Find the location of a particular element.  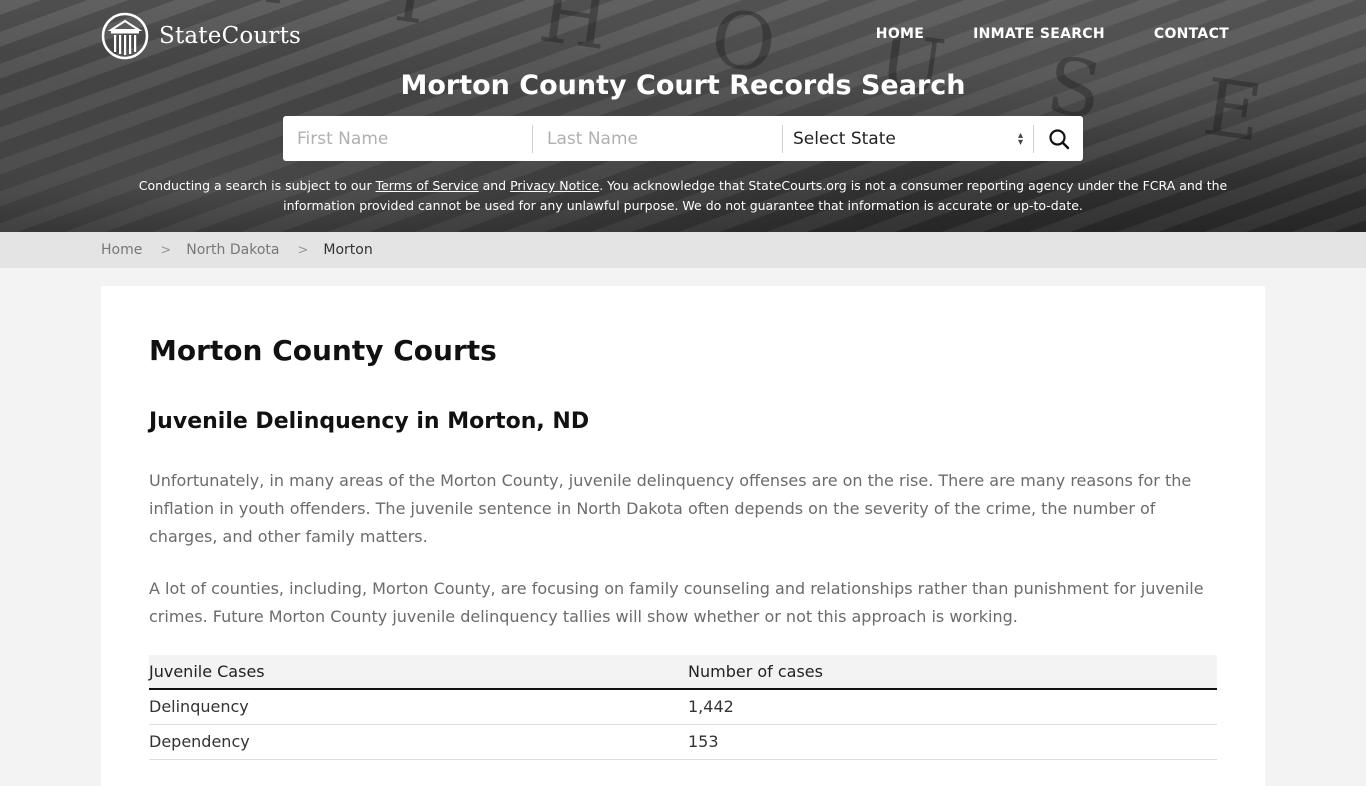

terms-of-service-link: Terms of Service is located at coordinates (427, 185).